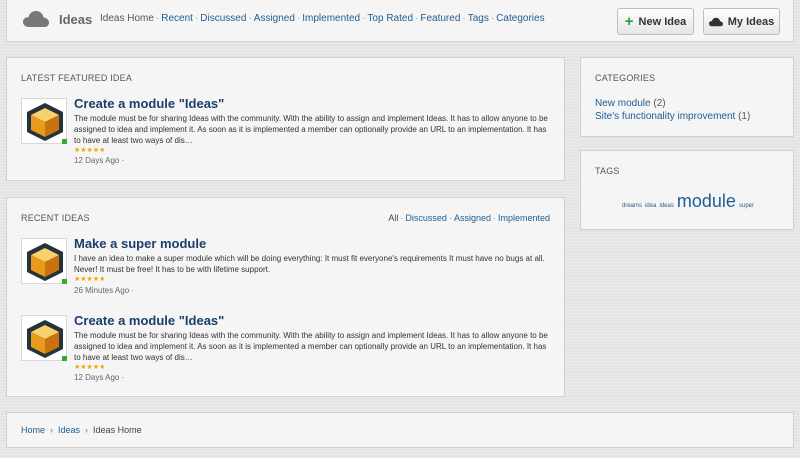  What do you see at coordinates (55, 218) in the screenshot?
I see `panel-title: RECENT IDEAS` at bounding box center [55, 218].